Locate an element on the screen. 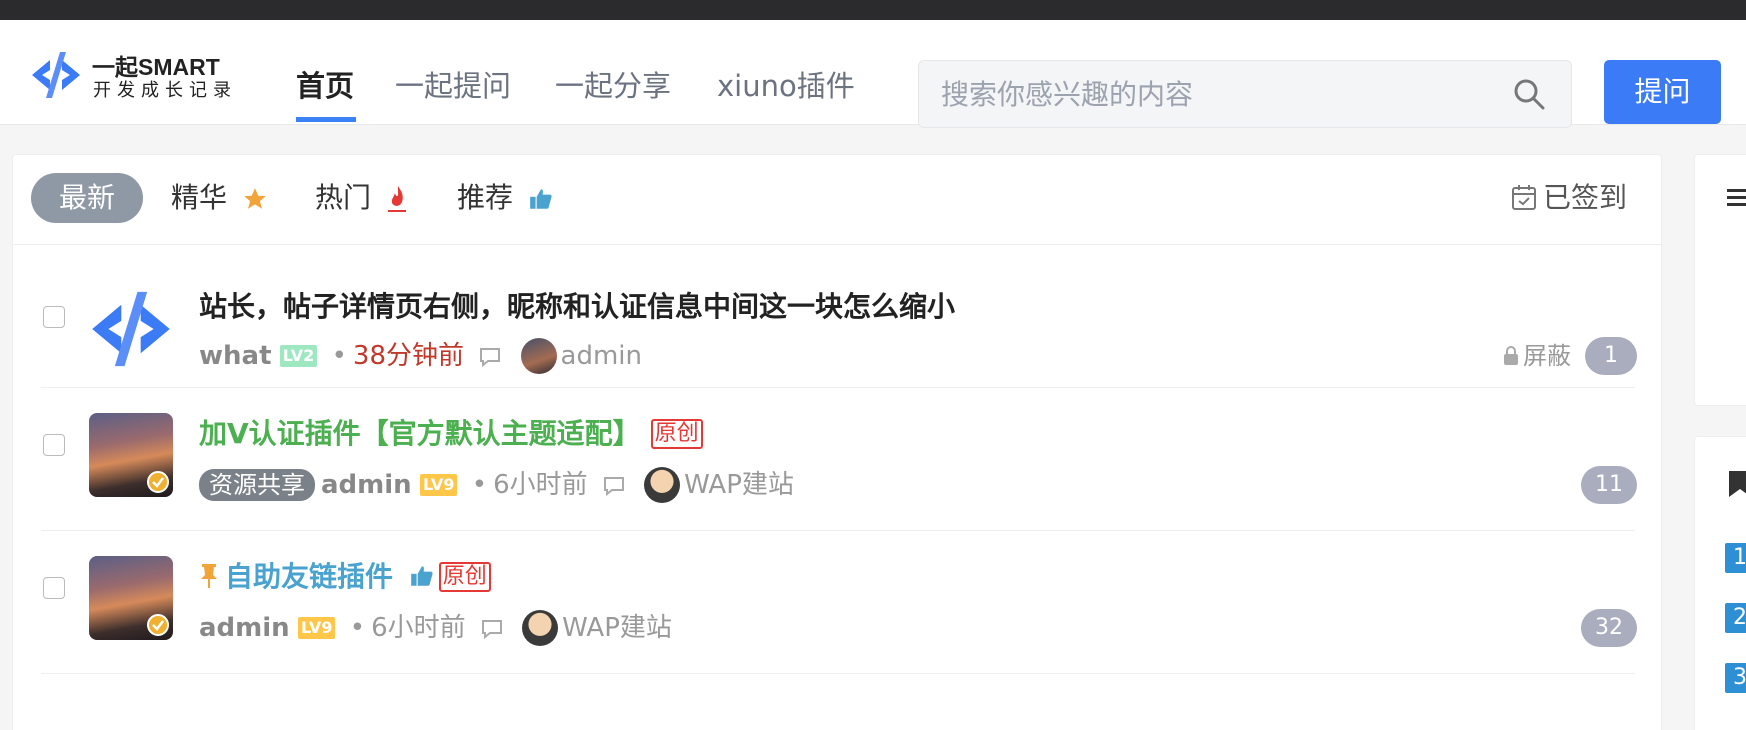 Image resolution: width=1746 pixels, height=730 pixels. blocked-status: 屏蔽 is located at coordinates (1537, 356).